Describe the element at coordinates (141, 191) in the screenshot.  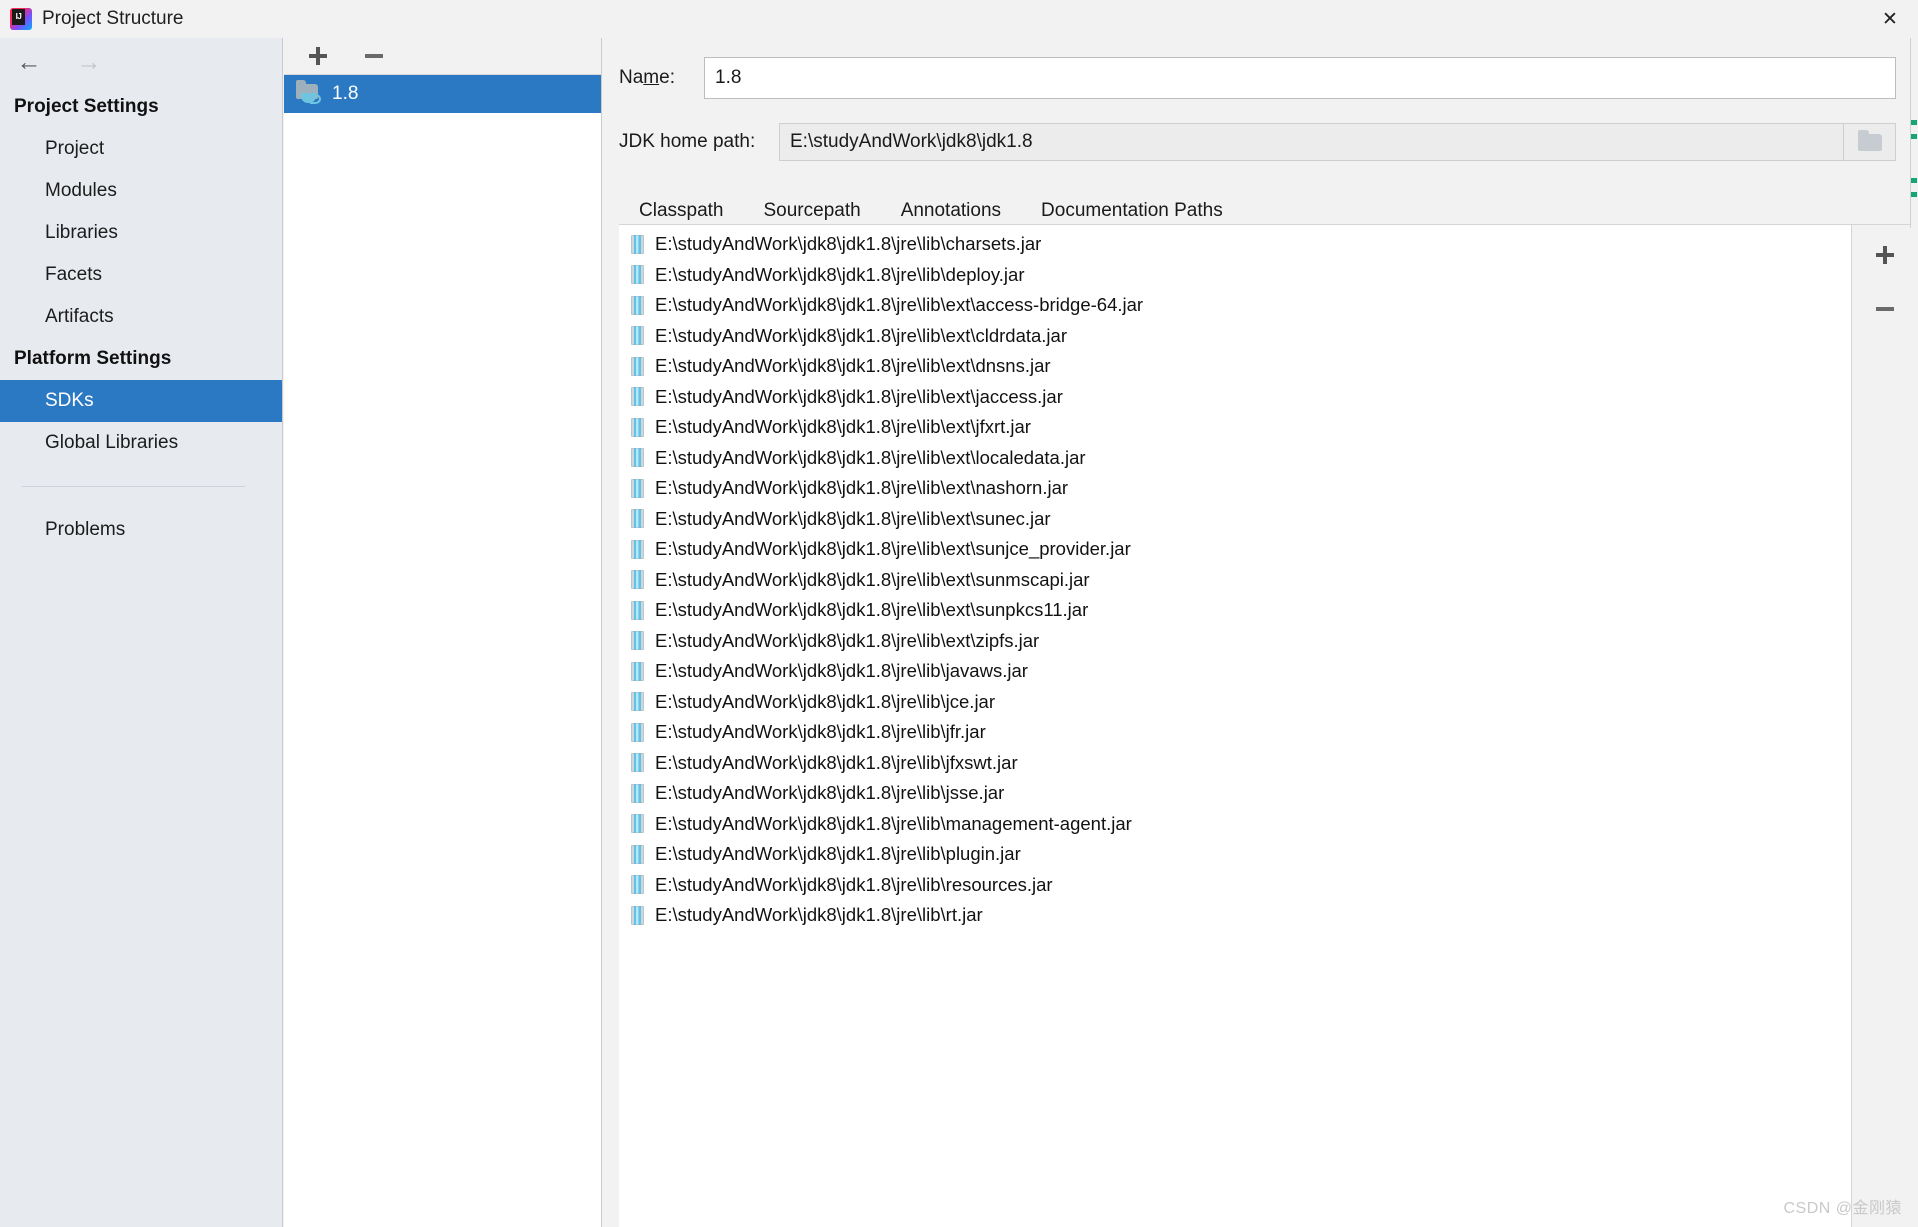
I see `sidebar-item-modules: Modules` at that location.